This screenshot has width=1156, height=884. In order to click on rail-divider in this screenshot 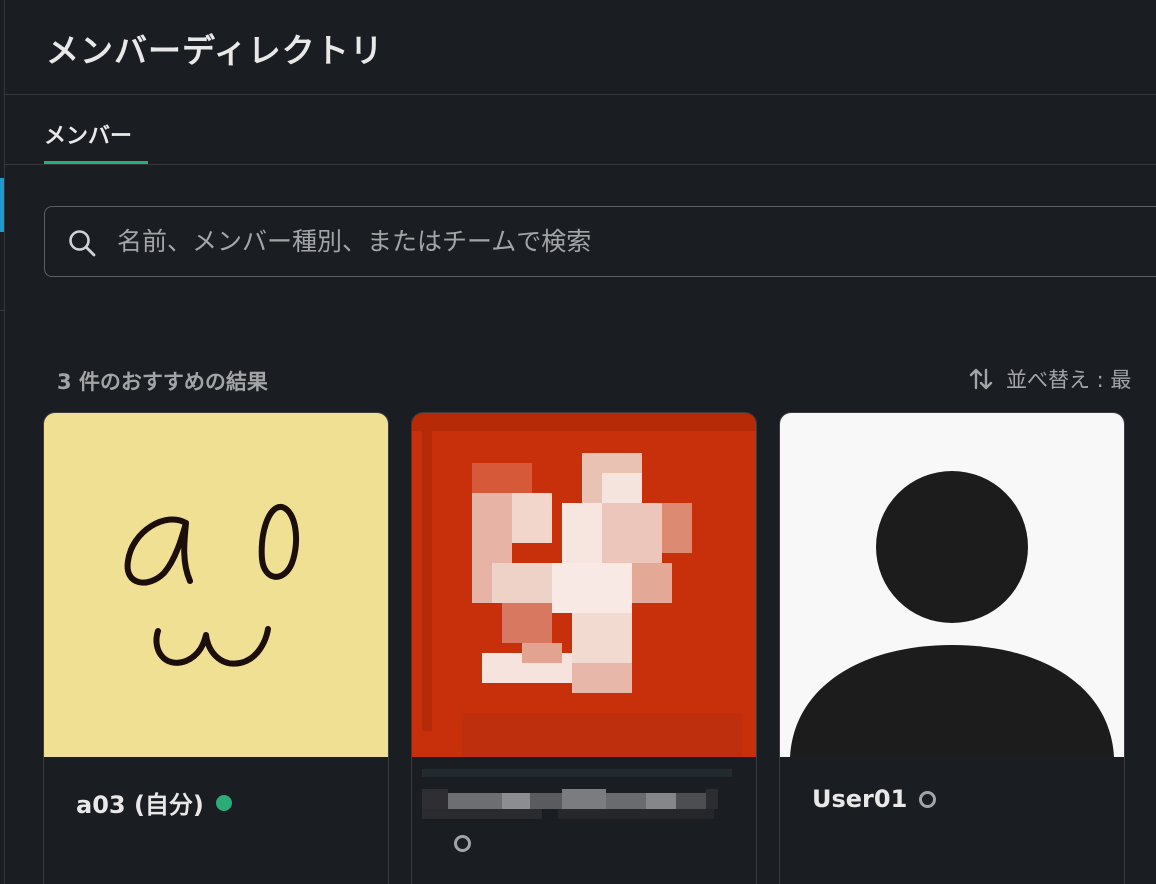, I will do `click(2, 310)`.